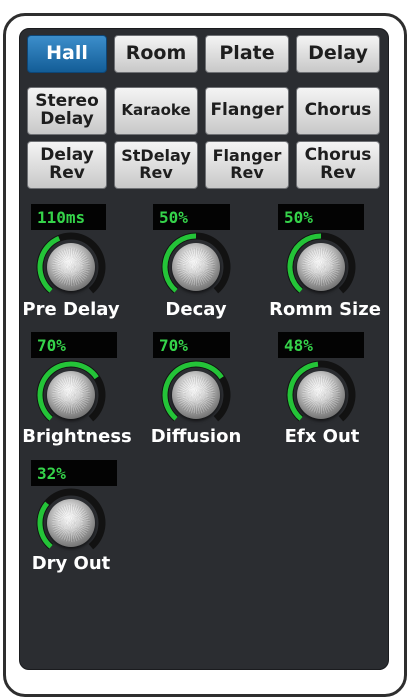  I want to click on effect-button-room: Room, so click(156, 54).